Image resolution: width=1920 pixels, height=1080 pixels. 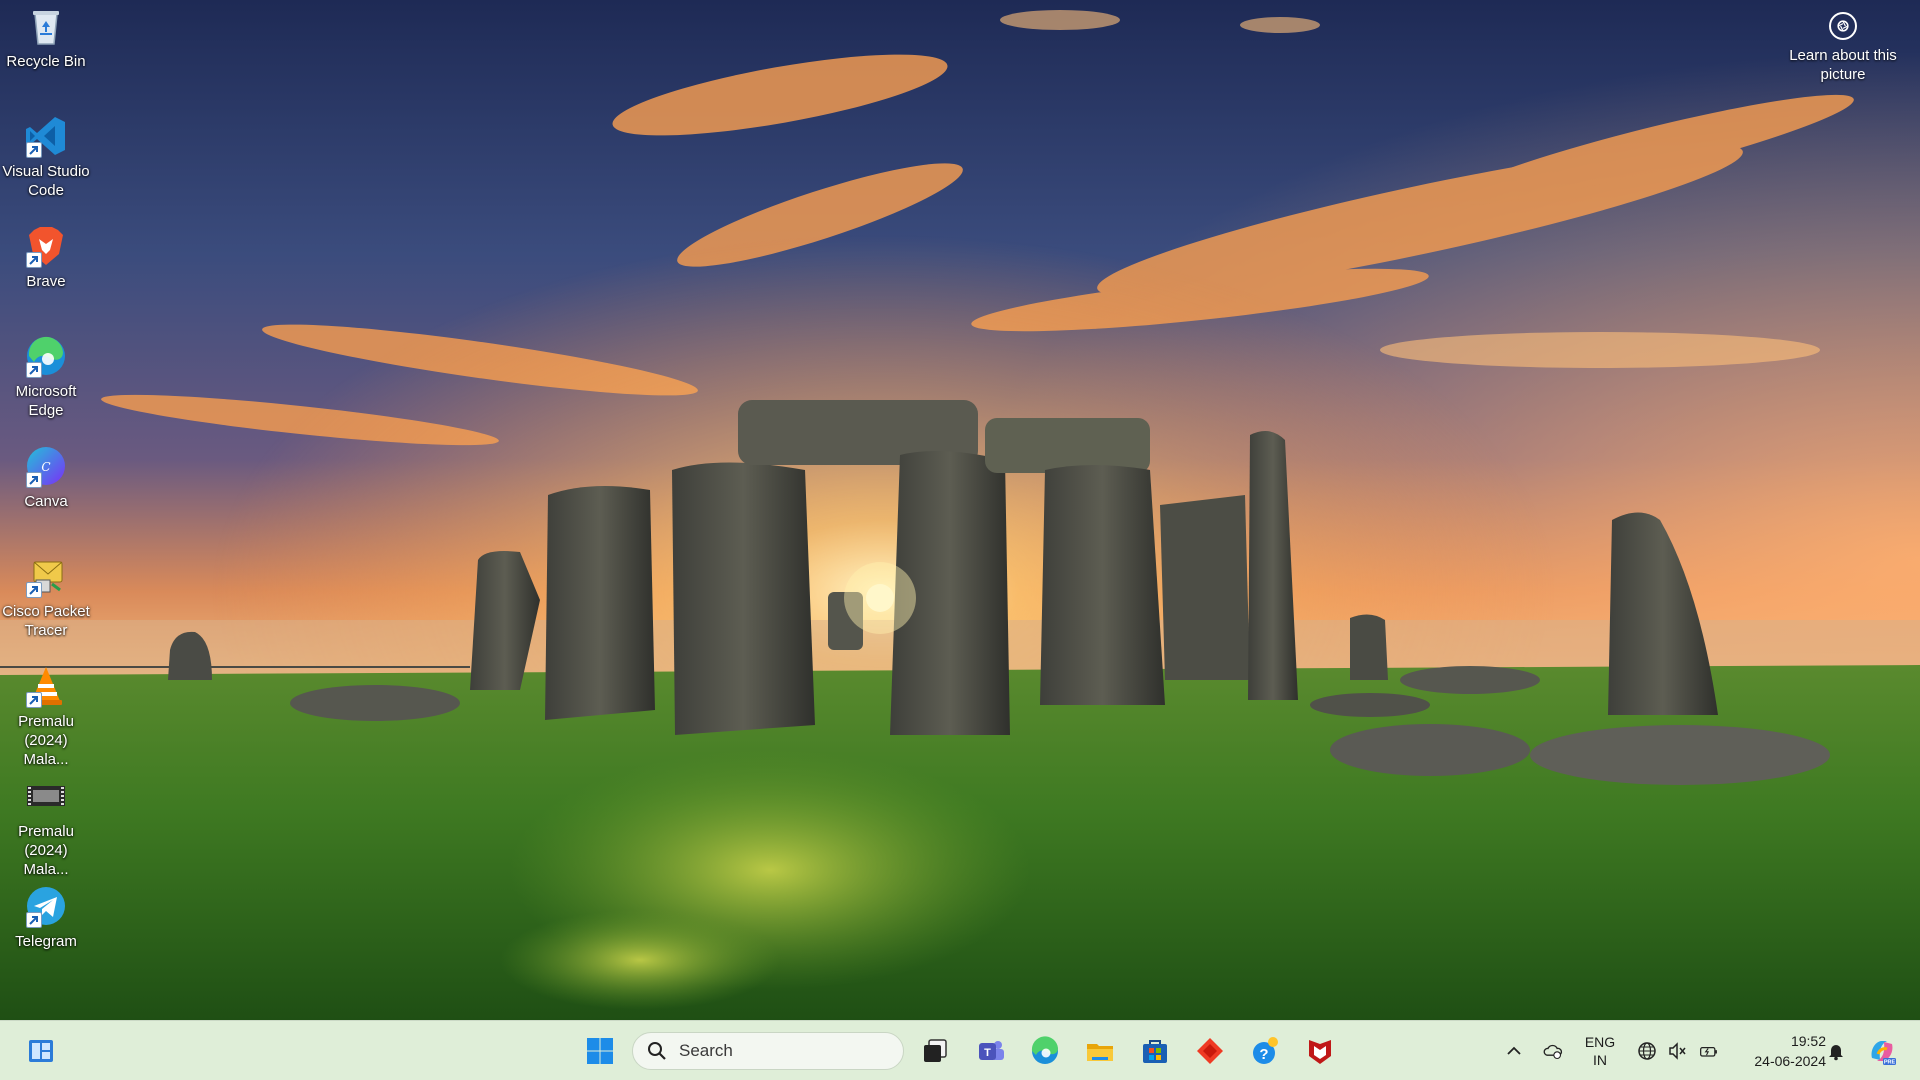 I want to click on onedrive-tray-button, so click(x=1553, y=1050).